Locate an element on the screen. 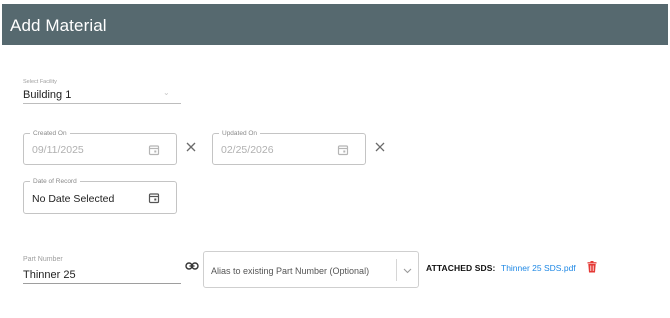  part-number-value: Thinner 25 is located at coordinates (49, 275).